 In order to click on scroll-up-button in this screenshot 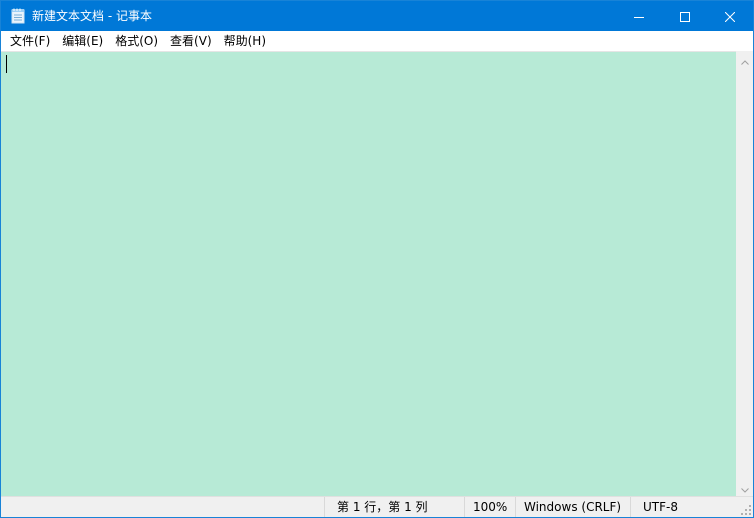, I will do `click(744, 59)`.